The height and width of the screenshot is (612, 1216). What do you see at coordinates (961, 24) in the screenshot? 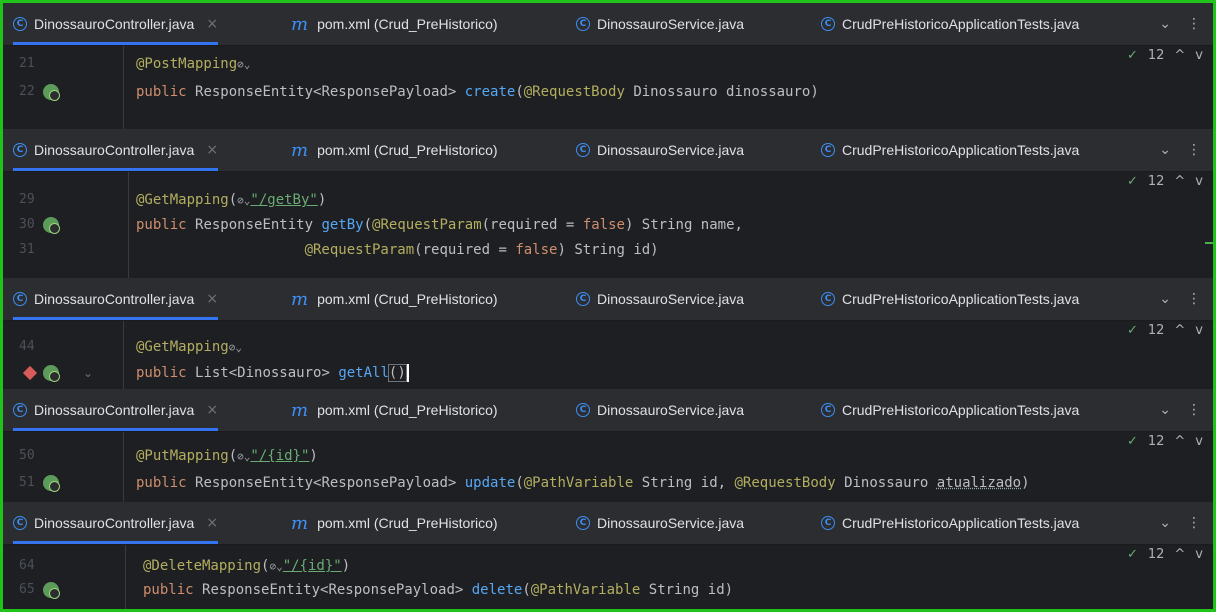
I see `tab-label: CrudPreHistoricoApplicationTests.java` at bounding box center [961, 24].